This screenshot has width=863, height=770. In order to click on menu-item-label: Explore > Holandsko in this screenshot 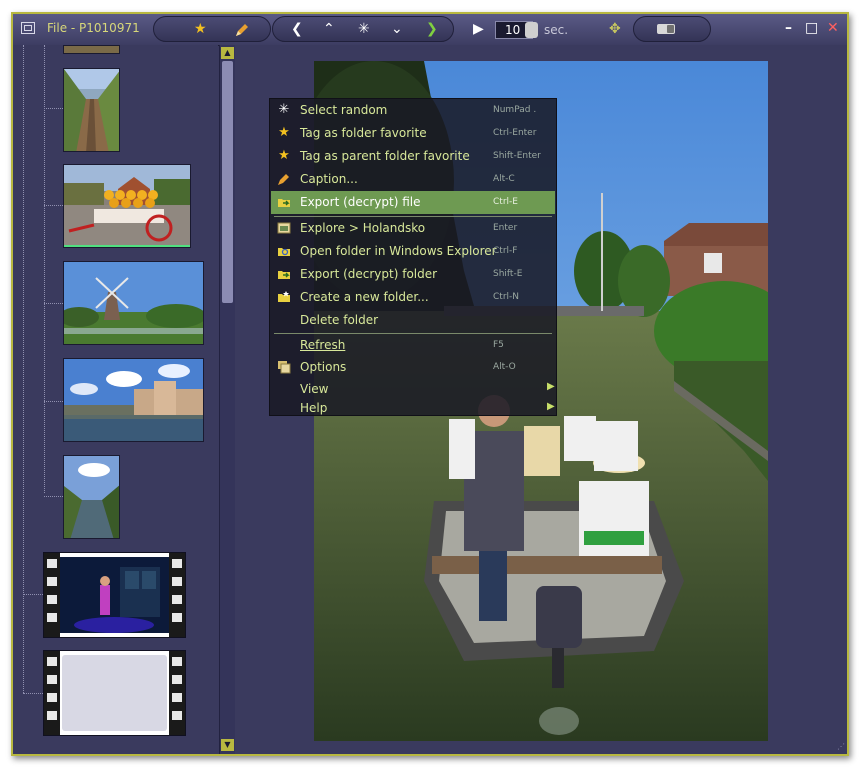, I will do `click(363, 228)`.